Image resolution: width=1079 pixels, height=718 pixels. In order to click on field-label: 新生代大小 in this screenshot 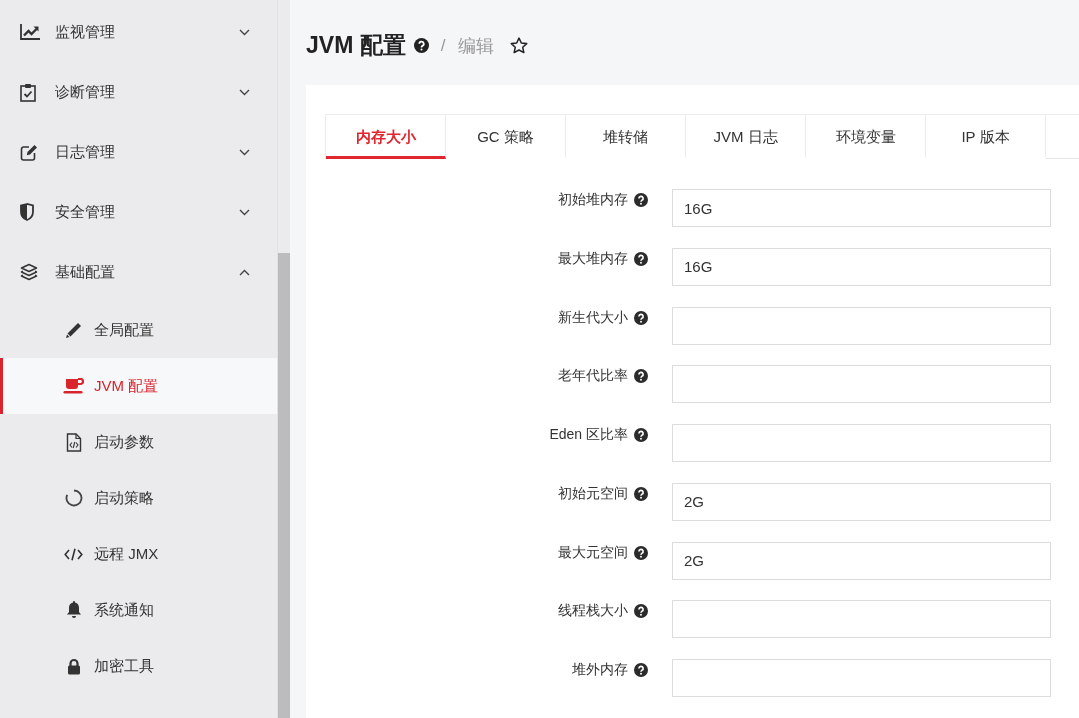, I will do `click(593, 317)`.